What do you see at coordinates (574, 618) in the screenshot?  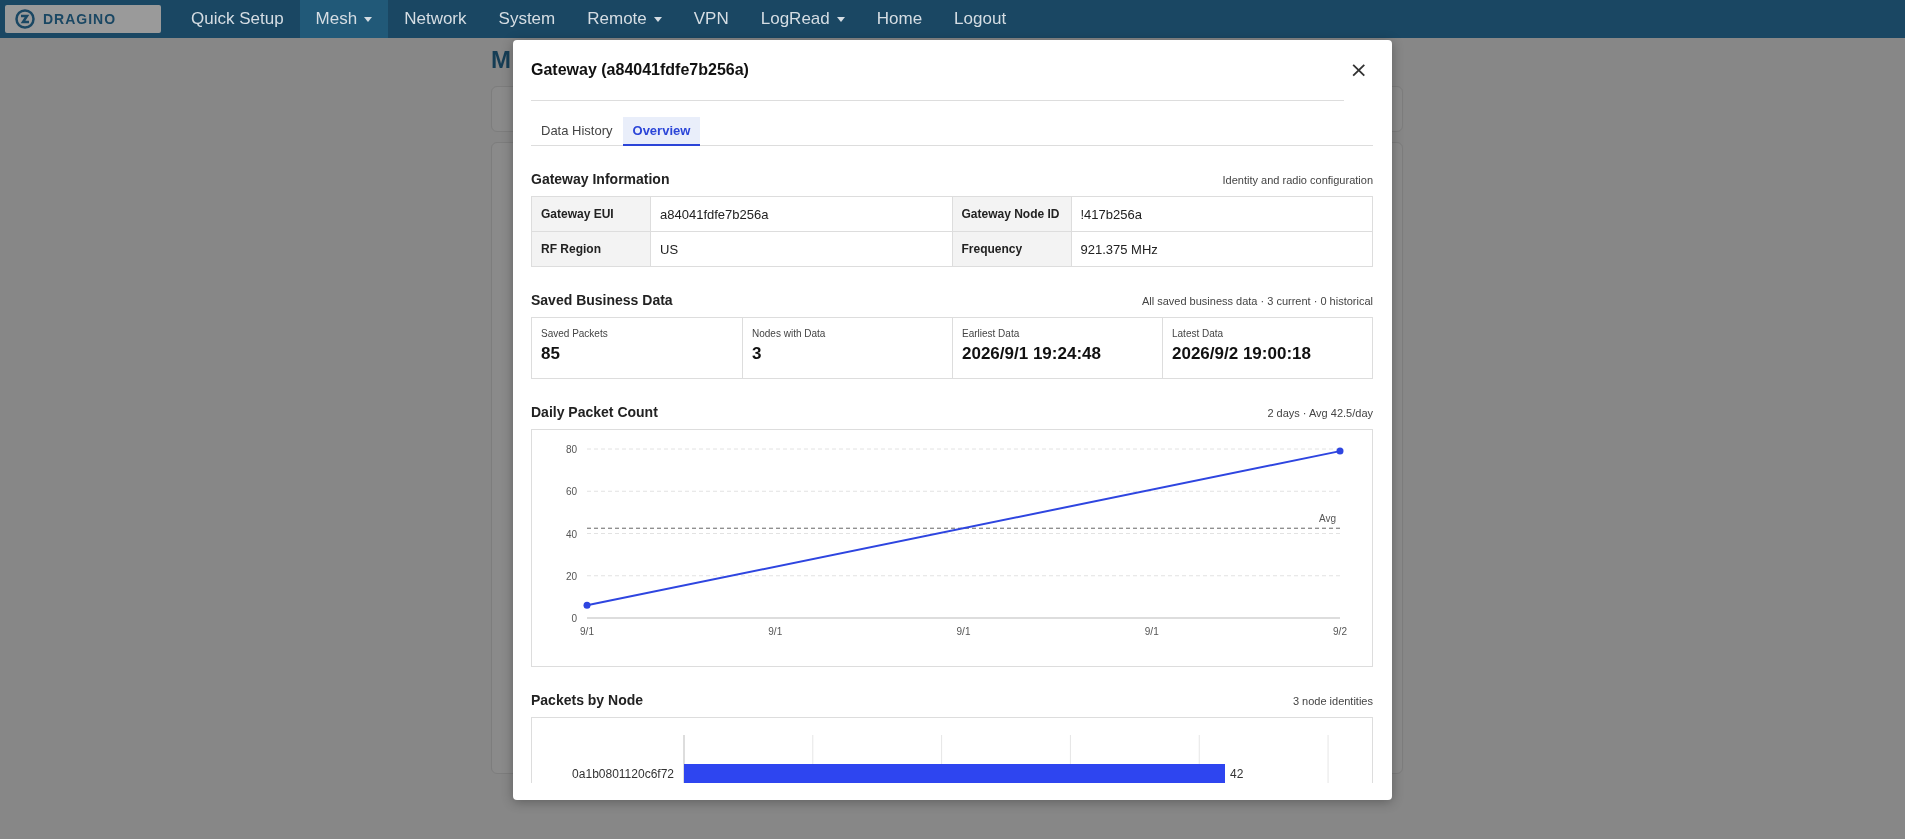 I see `axis-tick-label: 0` at bounding box center [574, 618].